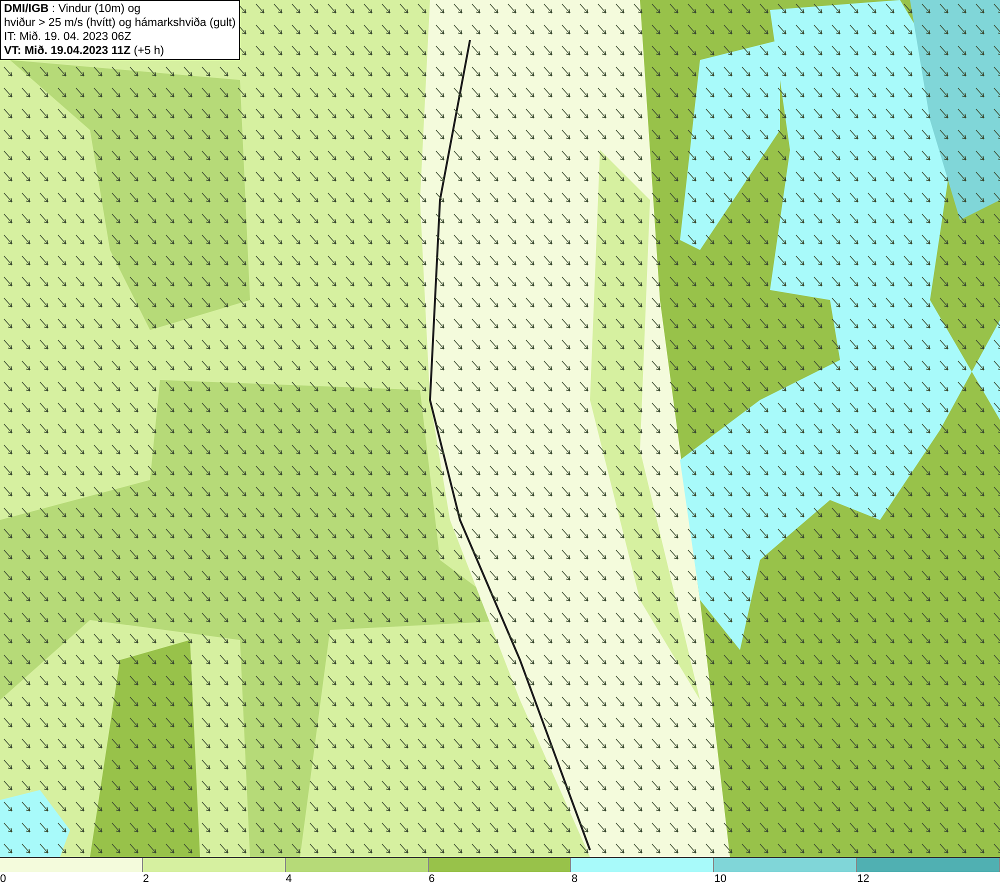  Describe the element at coordinates (120, 23) in the screenshot. I see `map-info-line: hviður > 25 m/s (hvítt) og hámarkshviða (gult)` at that location.